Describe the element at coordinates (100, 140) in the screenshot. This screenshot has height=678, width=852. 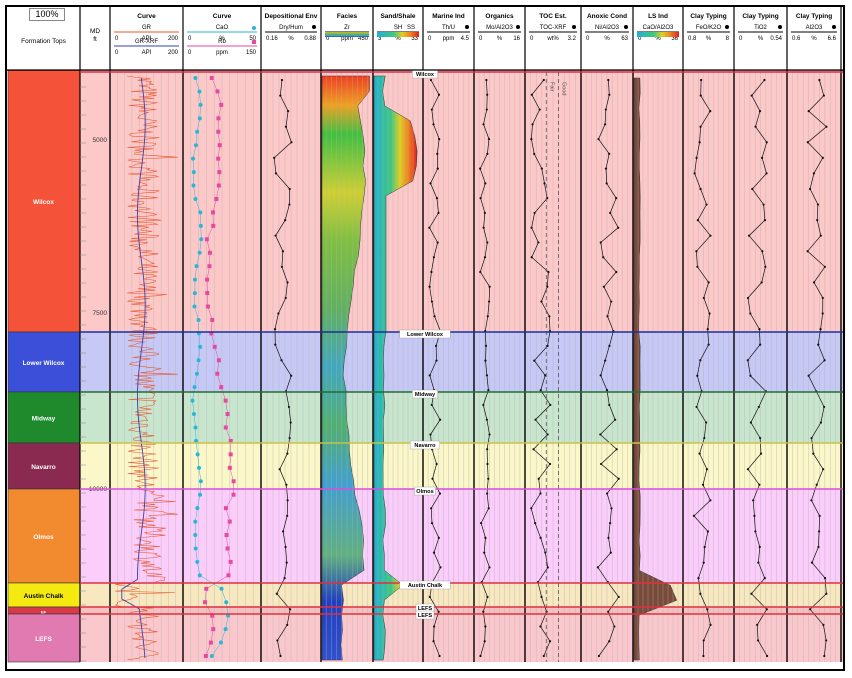
I see `depth-label: 5000` at that location.